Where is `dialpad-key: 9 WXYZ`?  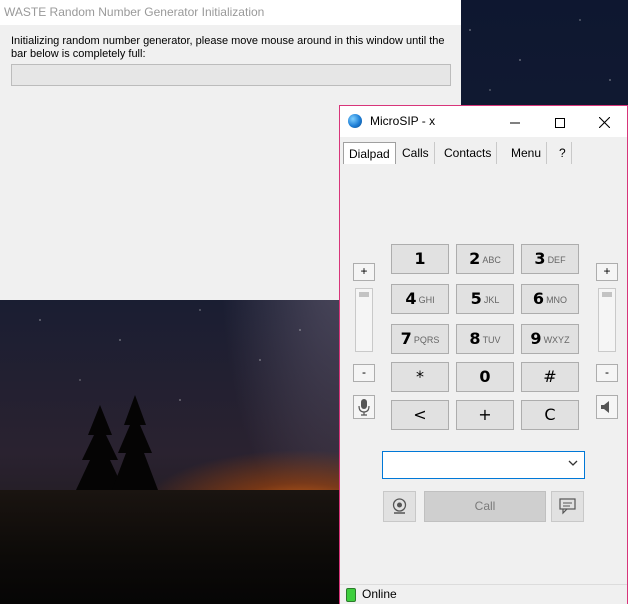
dialpad-key: 9 WXYZ is located at coordinates (550, 339).